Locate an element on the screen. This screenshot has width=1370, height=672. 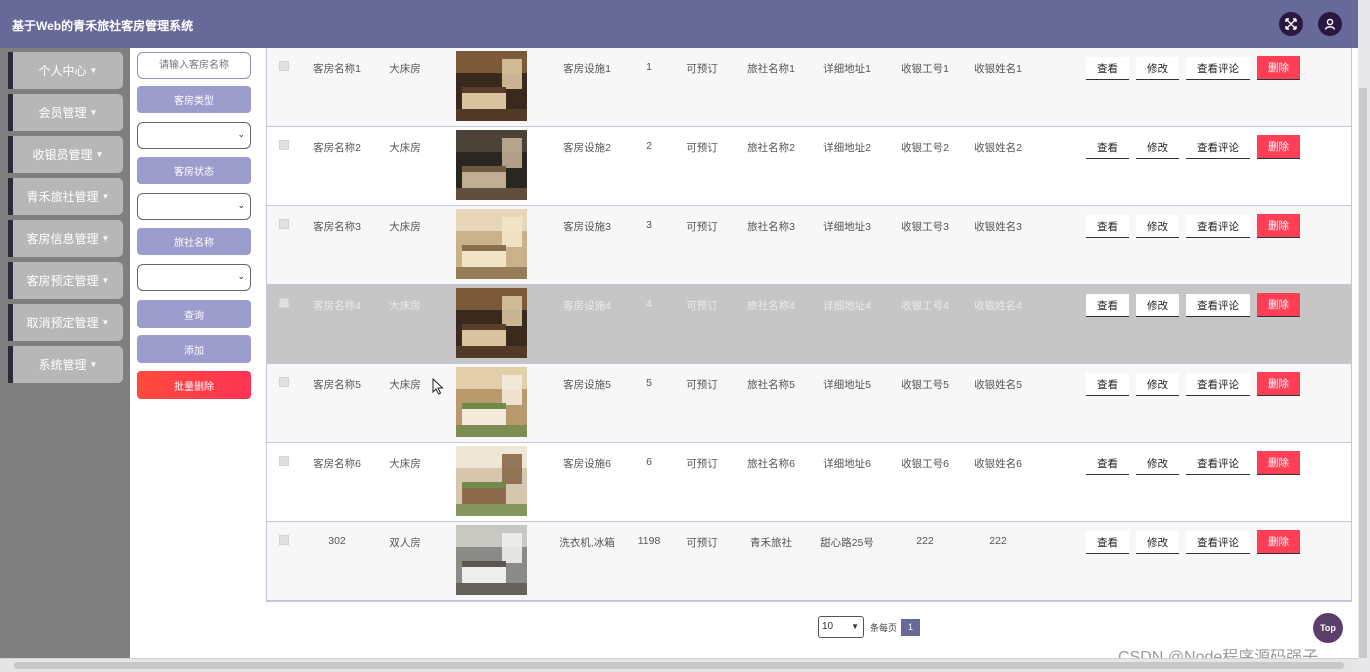
query-button: 查询 is located at coordinates (194, 314).